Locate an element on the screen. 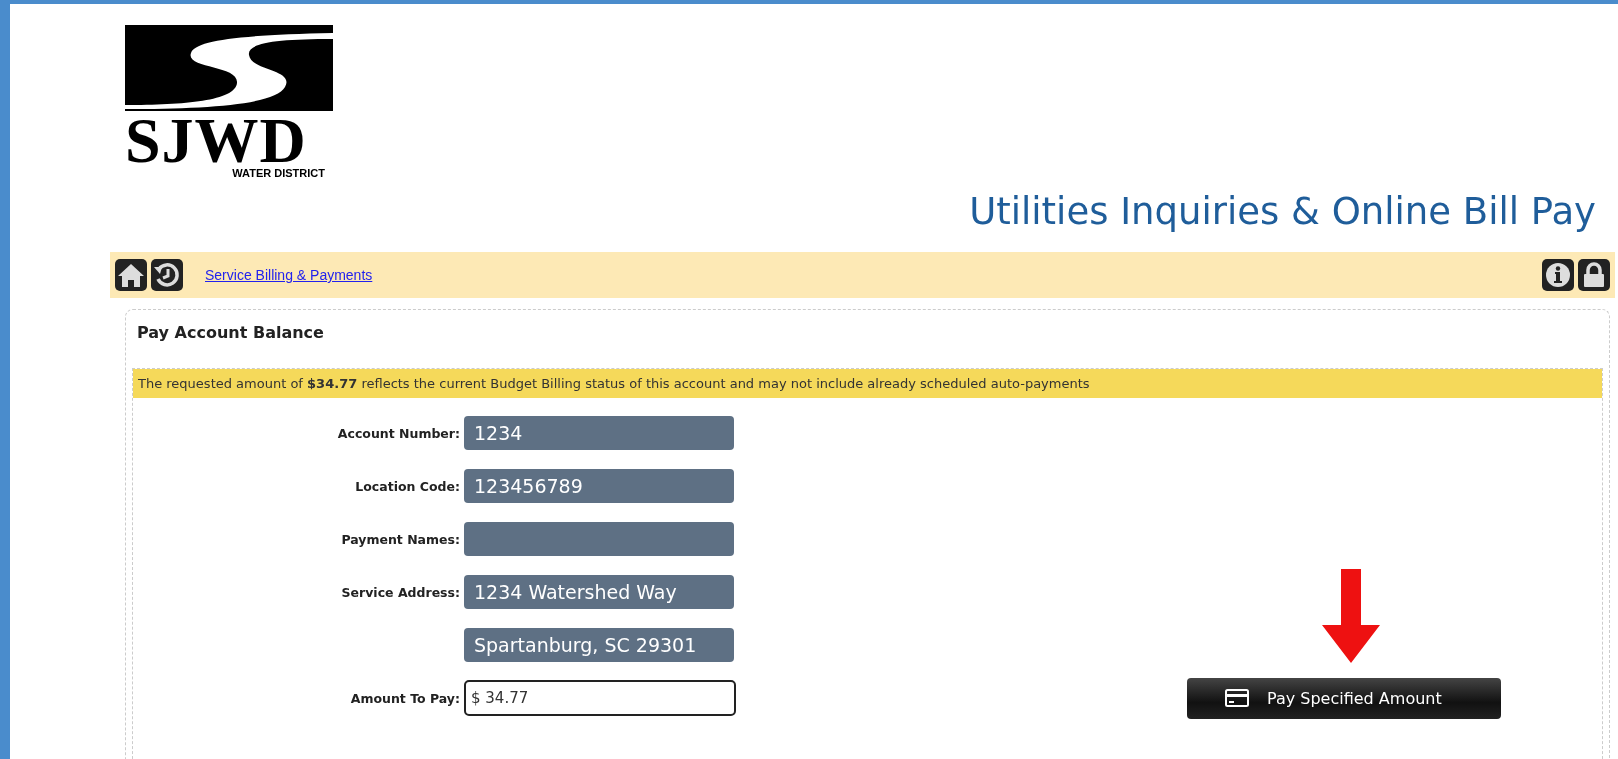 This screenshot has height=759, width=1618. budget-notice: The requested amount of $34.77 reflects the current Budget Billing status of this account and may not include already scheduled auto-payments is located at coordinates (867, 383).